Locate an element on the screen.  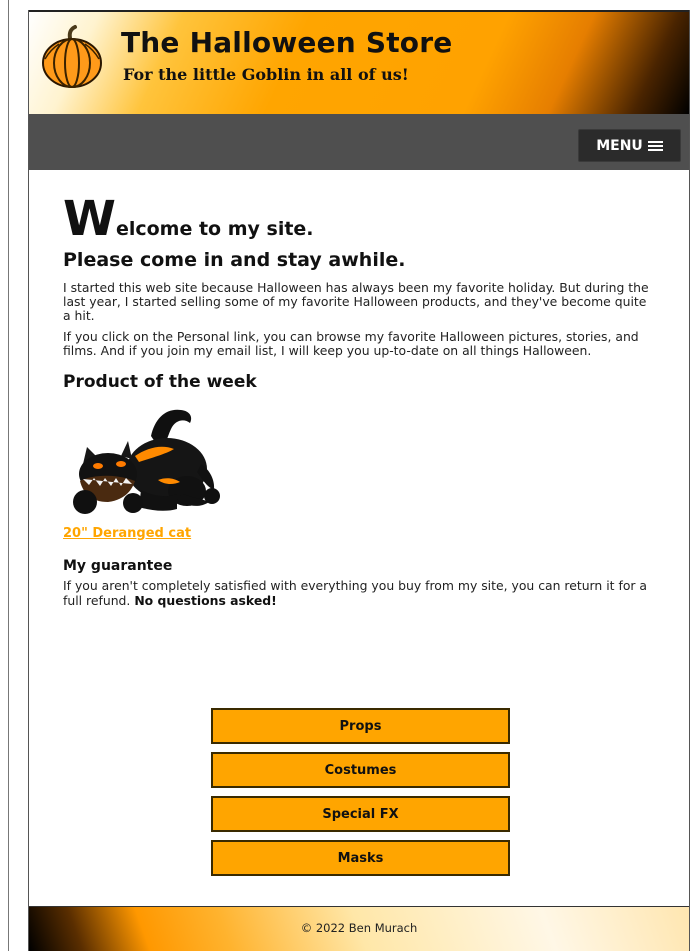
guarantee-emphasis: No questions asked! is located at coordinates (205, 600).